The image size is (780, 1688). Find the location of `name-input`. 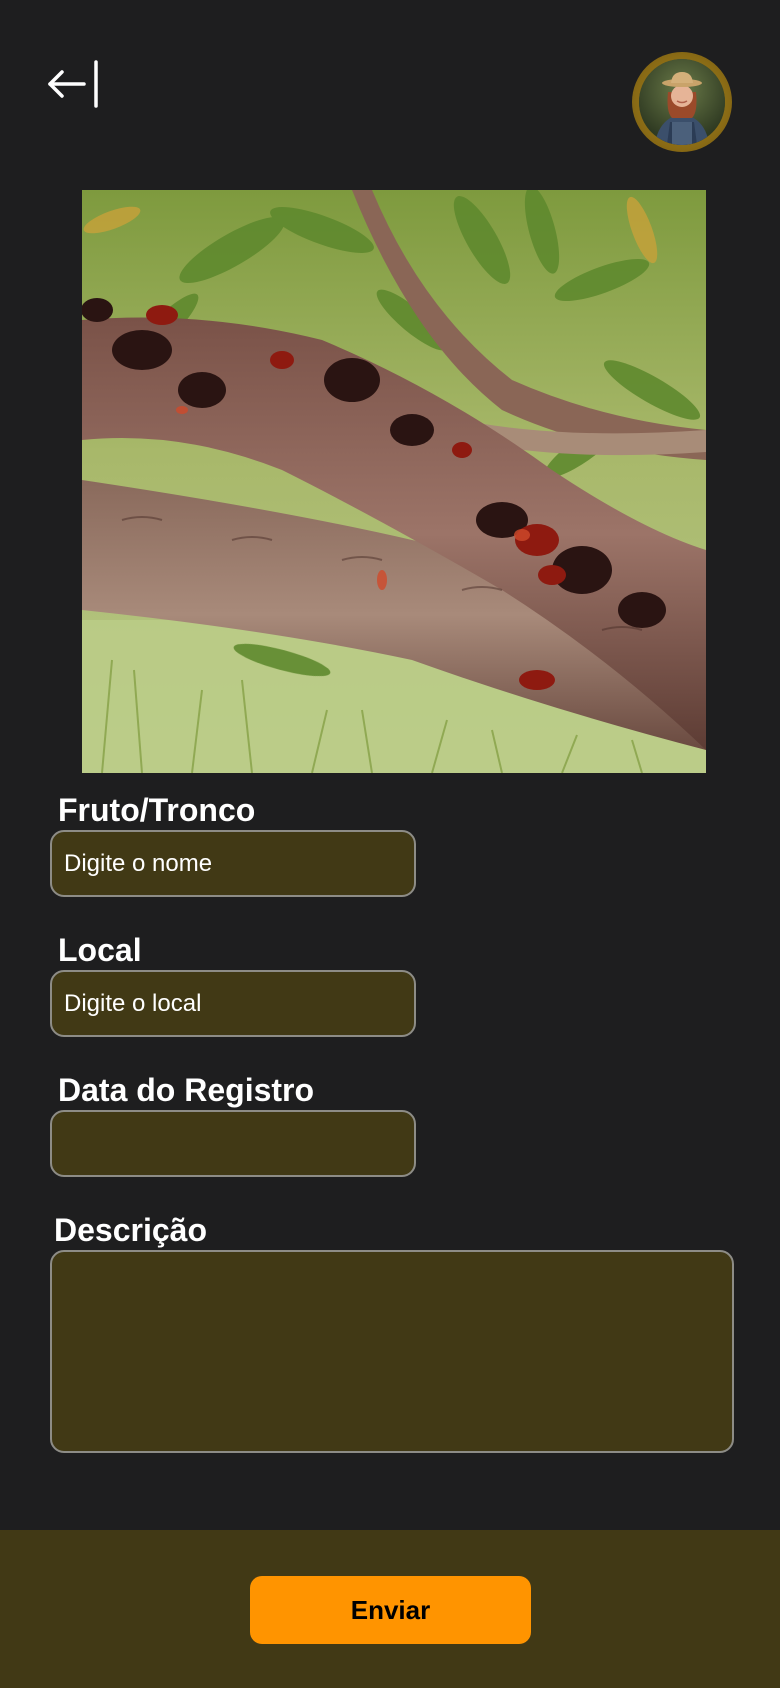

name-input is located at coordinates (233, 863).